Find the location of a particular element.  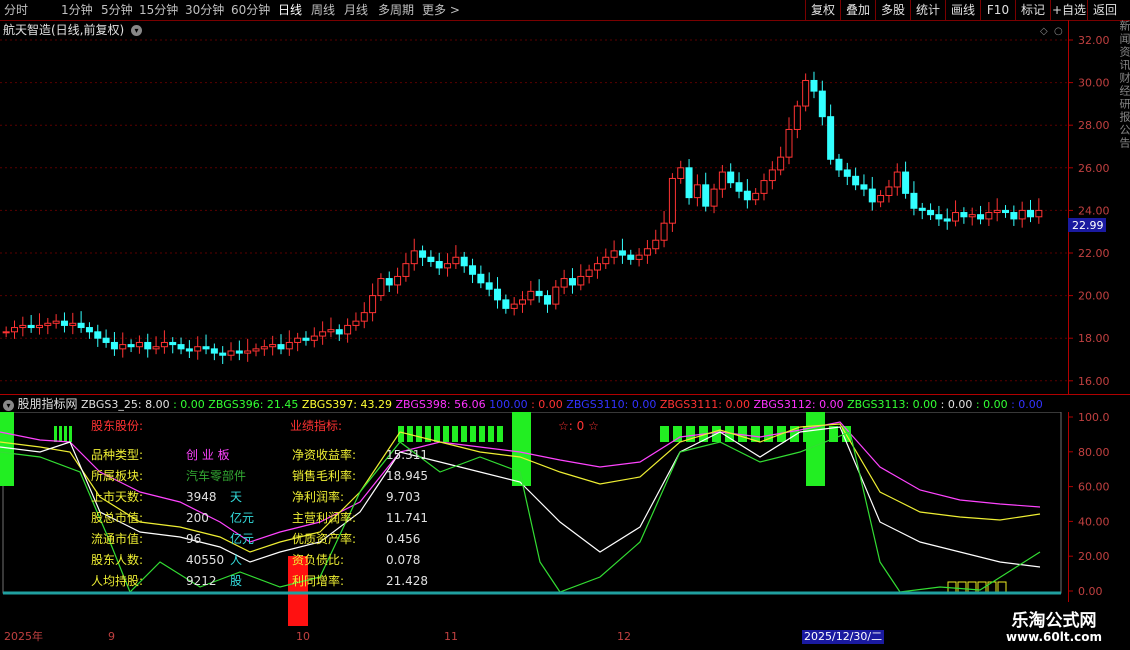

indicator-value-5: 100.00 is located at coordinates (506, 404).